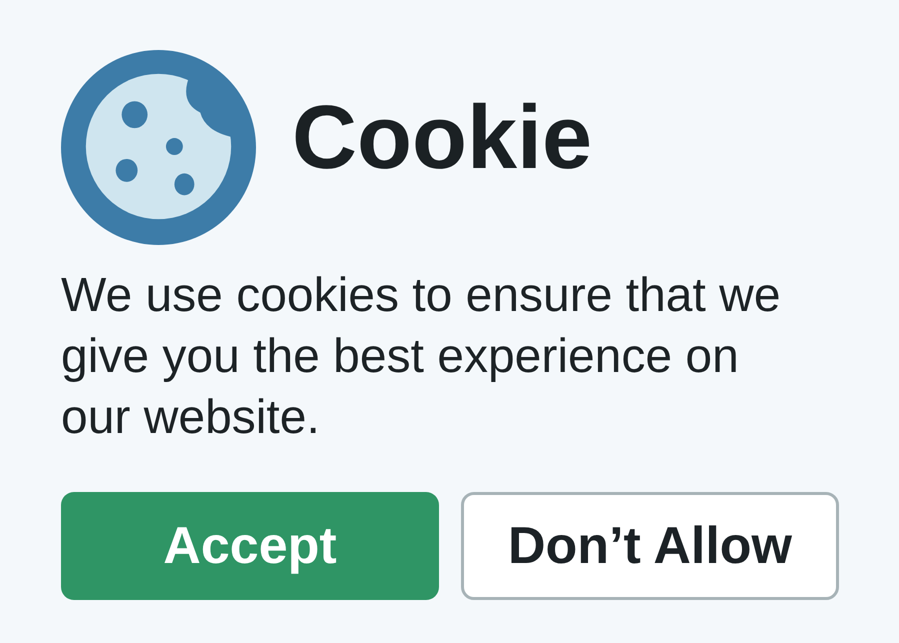 The width and height of the screenshot is (899, 643). Describe the element at coordinates (250, 546) in the screenshot. I see `accept-button: Accept` at that location.